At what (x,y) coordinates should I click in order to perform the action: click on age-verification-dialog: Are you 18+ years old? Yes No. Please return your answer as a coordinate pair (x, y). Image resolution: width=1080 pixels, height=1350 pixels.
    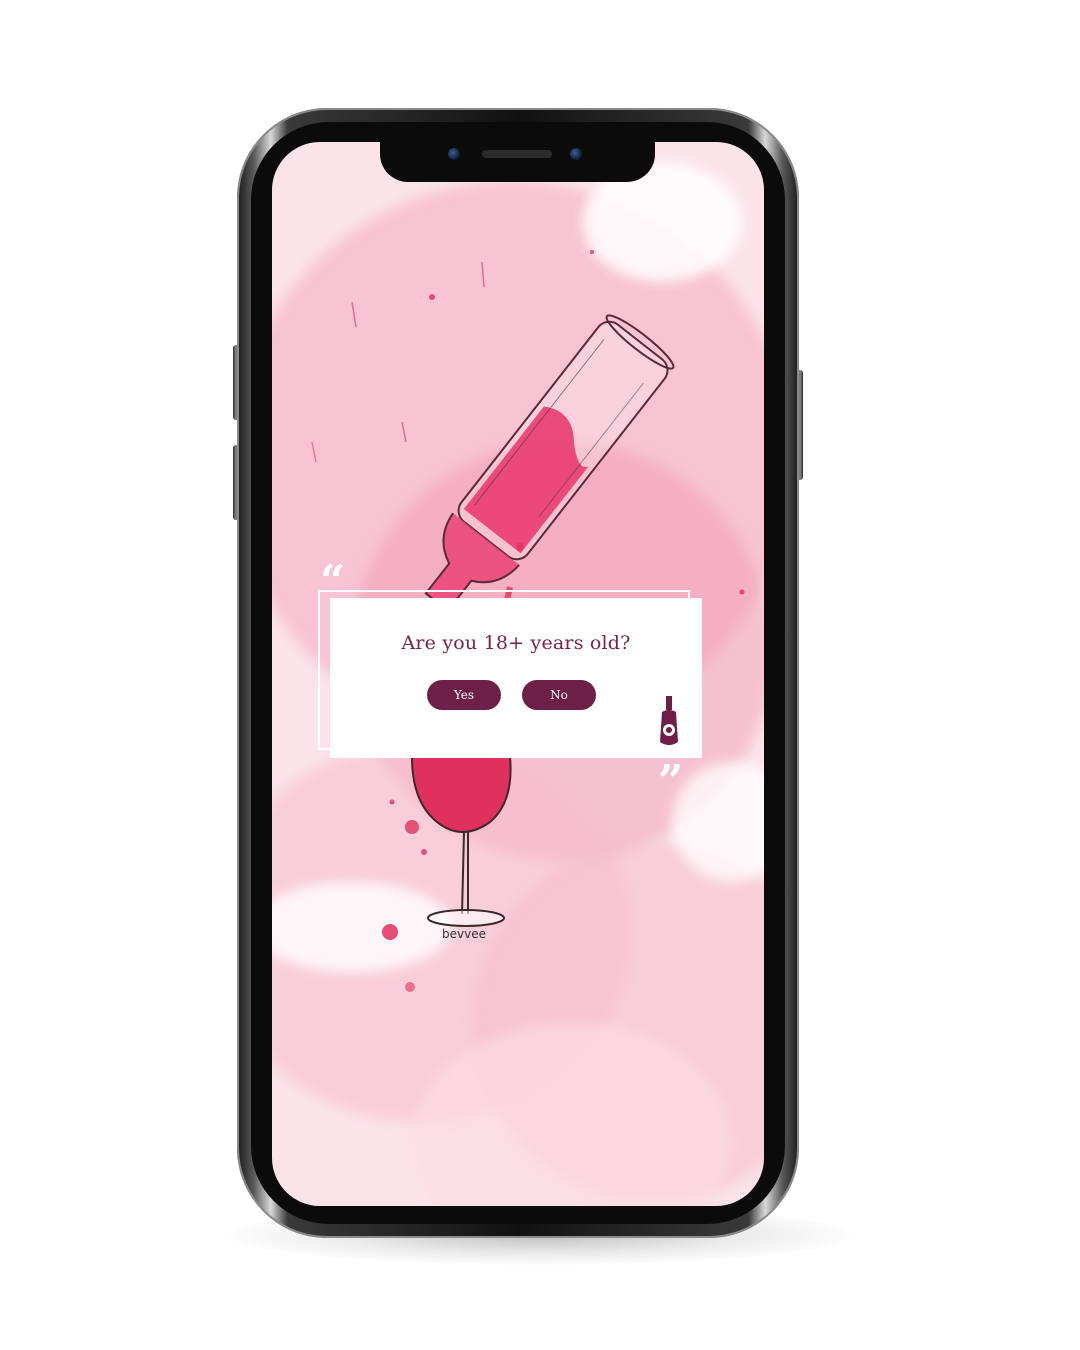
    Looking at the image, I should click on (516, 678).